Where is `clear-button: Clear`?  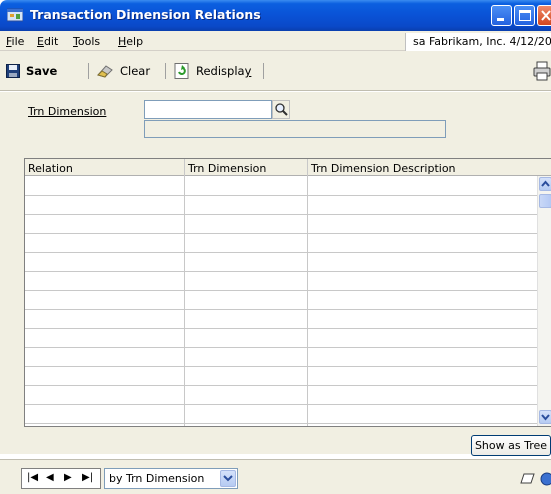 clear-button: Clear is located at coordinates (123, 71).